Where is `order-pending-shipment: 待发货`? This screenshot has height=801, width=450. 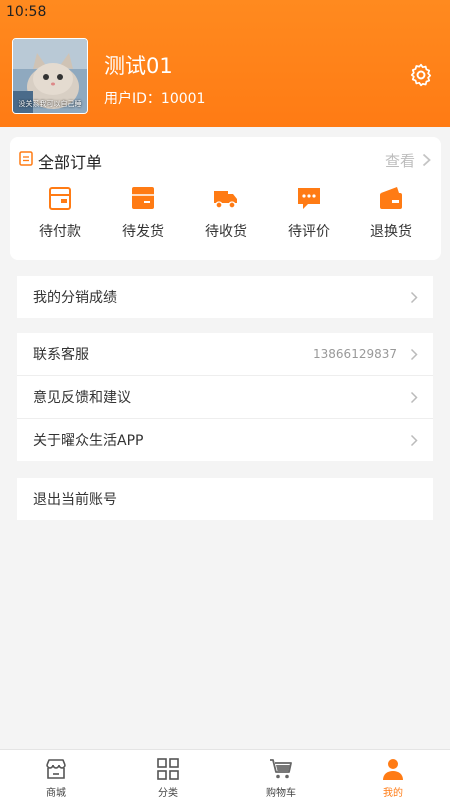 order-pending-shipment: 待发货 is located at coordinates (143, 217).